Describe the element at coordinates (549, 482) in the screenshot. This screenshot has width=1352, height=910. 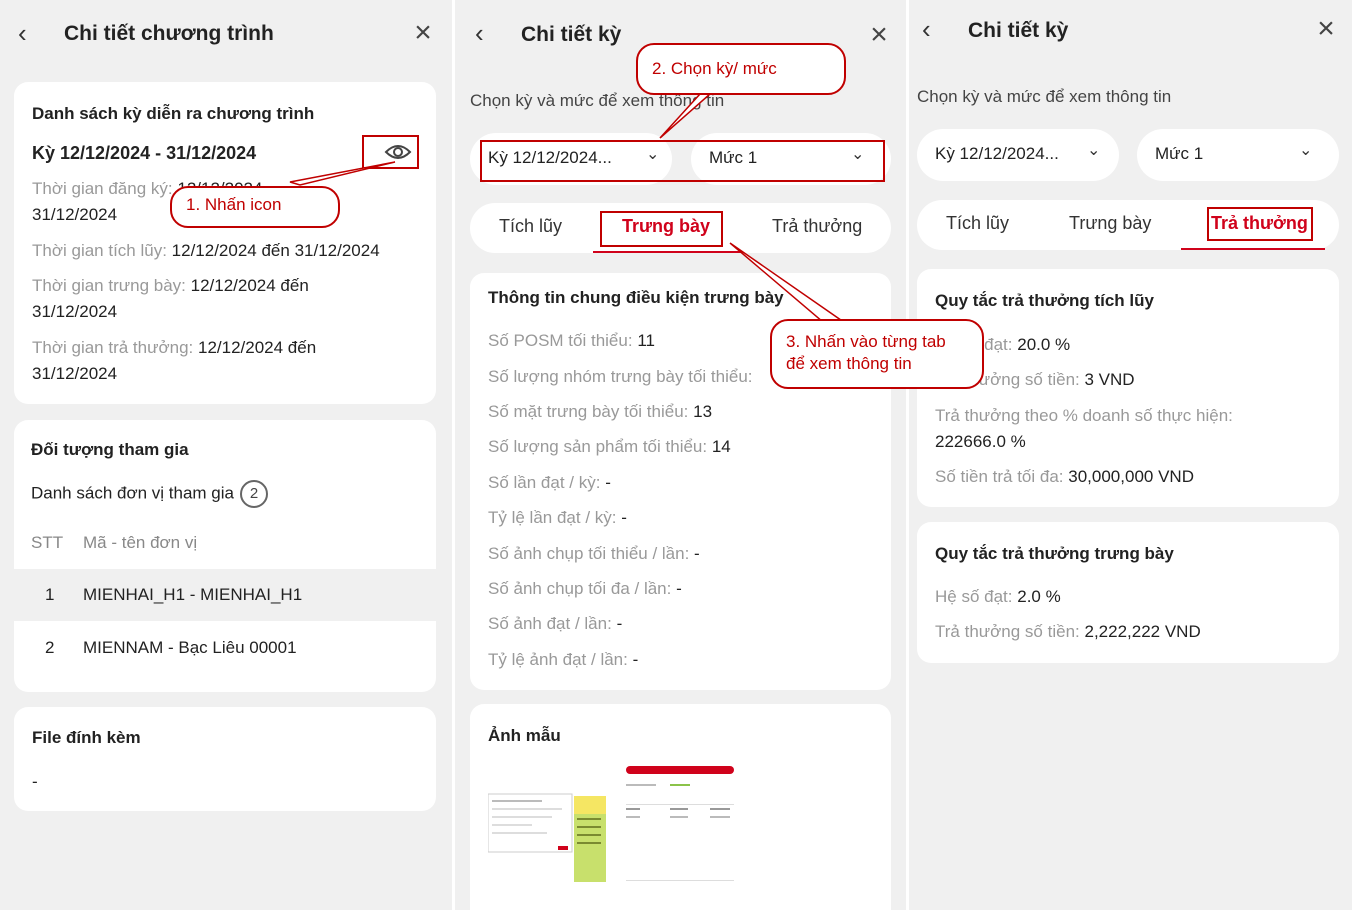
I see `info-line: Số lần đạt / kỳ: -` at that location.